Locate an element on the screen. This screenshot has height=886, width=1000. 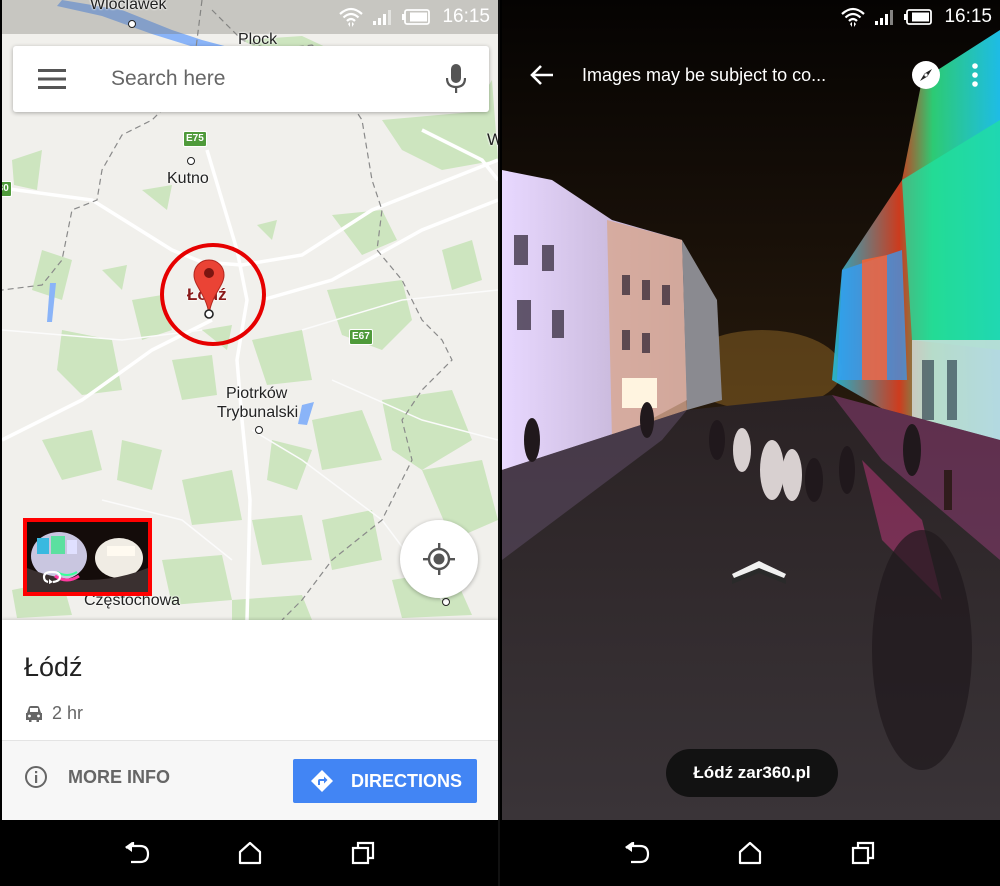
map-label-wloclawek: Wloclawek is located at coordinates (128, 6).